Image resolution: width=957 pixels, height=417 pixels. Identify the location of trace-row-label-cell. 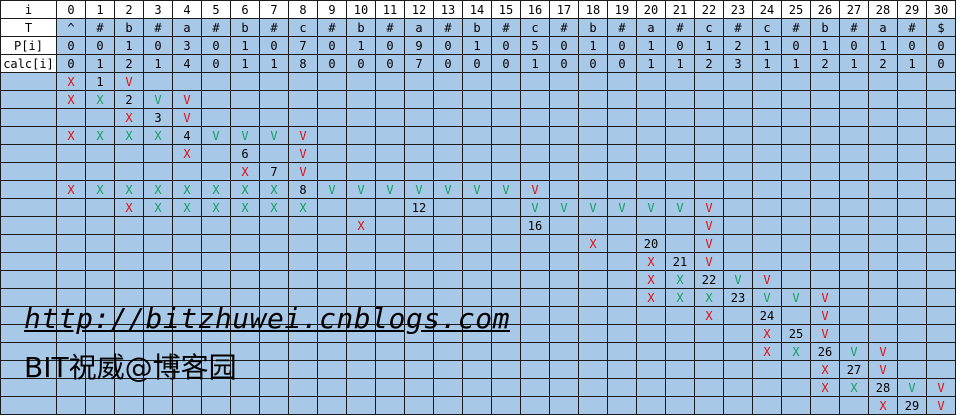
(28, 135).